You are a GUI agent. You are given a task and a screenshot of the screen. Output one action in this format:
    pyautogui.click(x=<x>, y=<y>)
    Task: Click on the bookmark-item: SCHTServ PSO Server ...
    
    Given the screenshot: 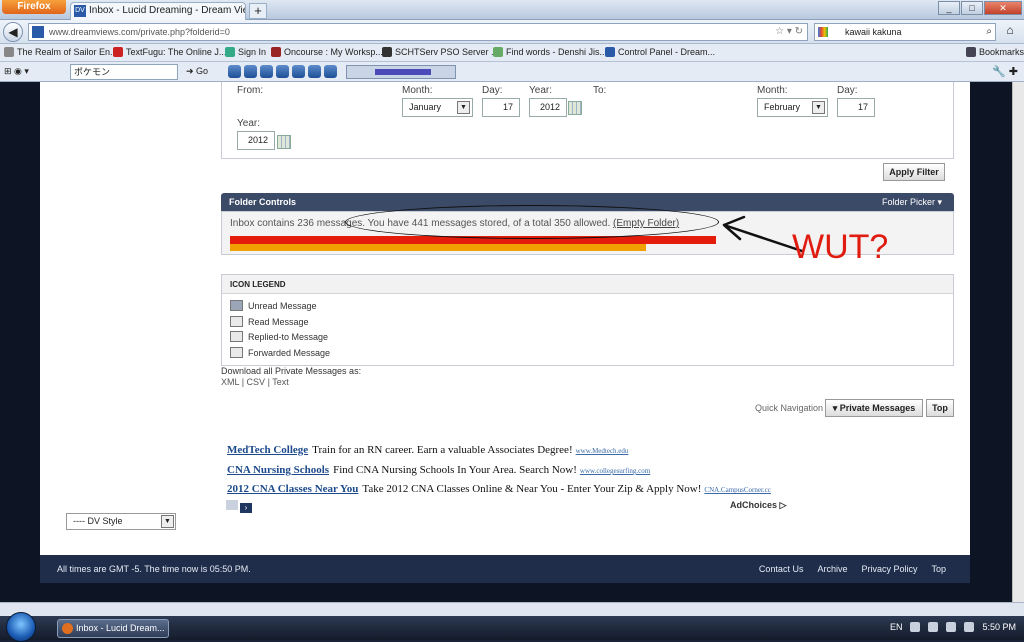 What is the action you would take?
    pyautogui.click(x=440, y=52)
    